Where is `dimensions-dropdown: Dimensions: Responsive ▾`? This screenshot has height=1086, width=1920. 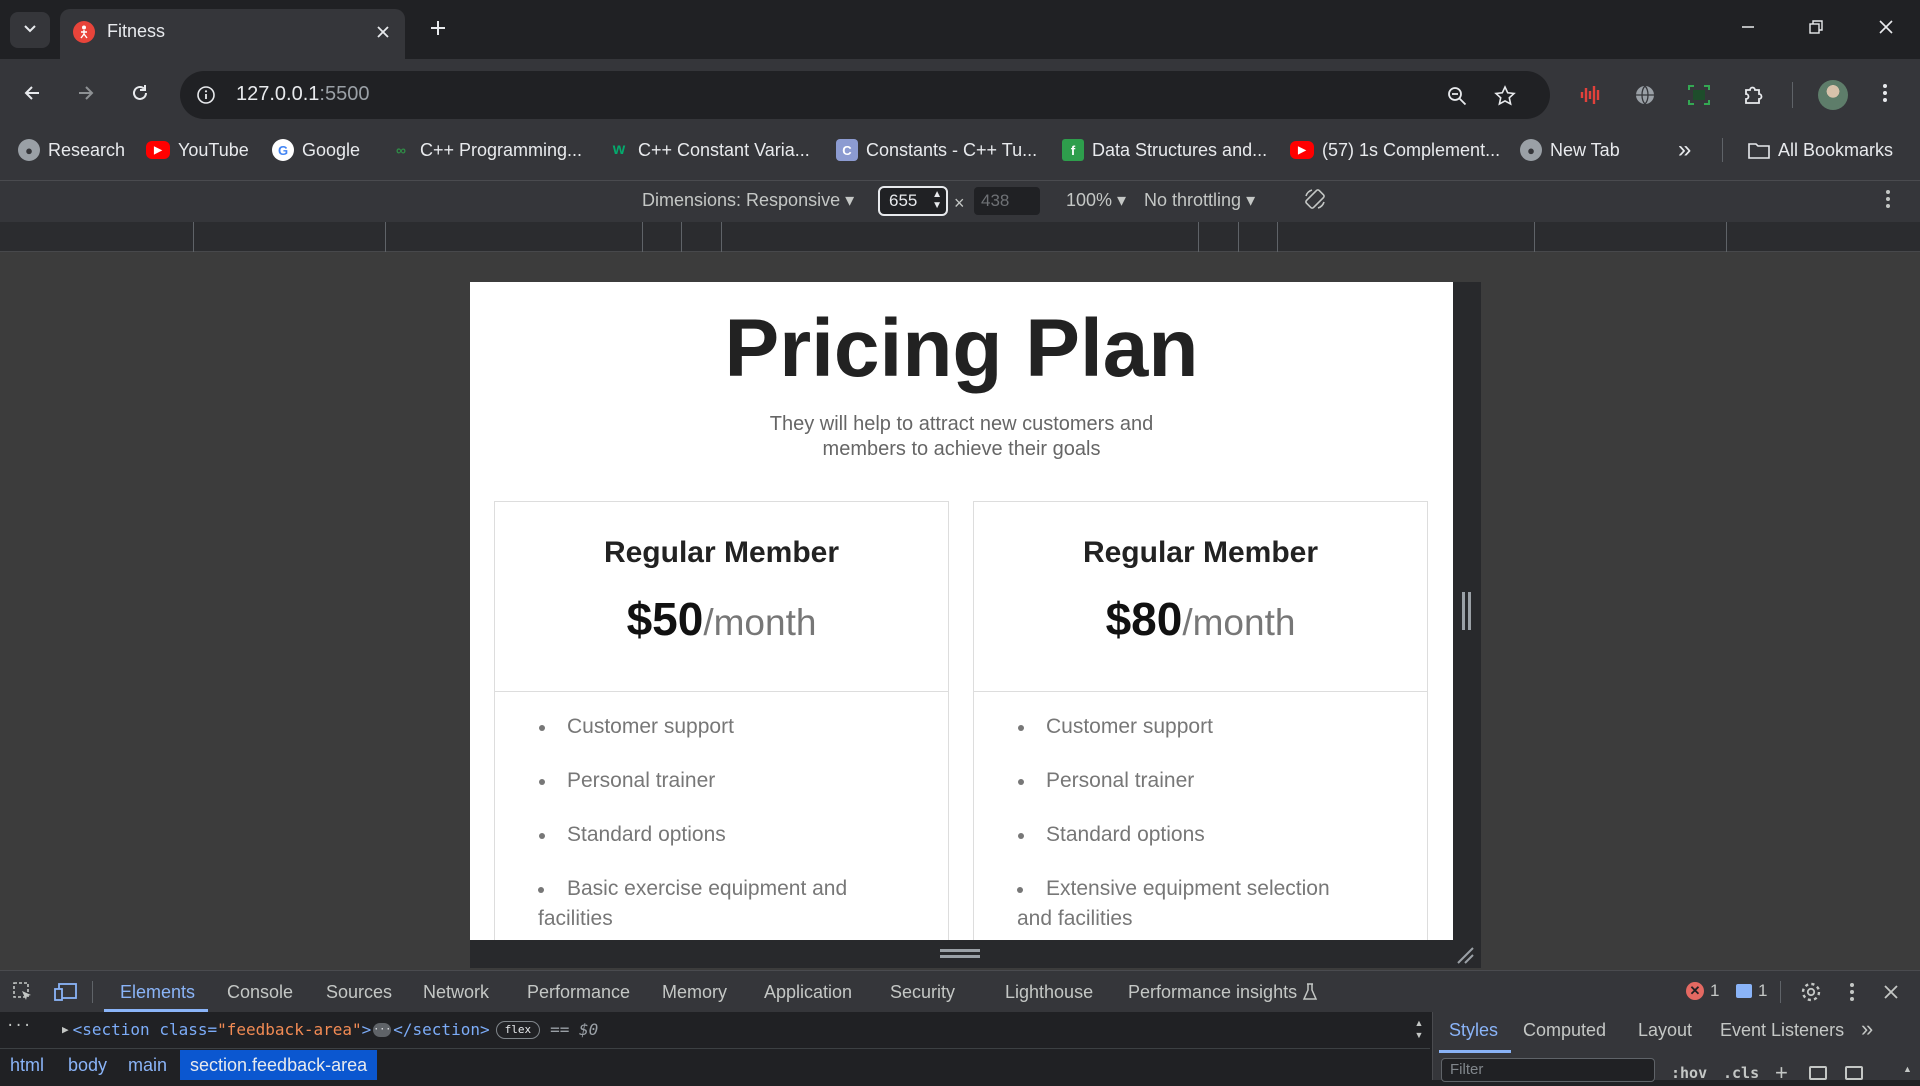 dimensions-dropdown: Dimensions: Responsive ▾ is located at coordinates (748, 200).